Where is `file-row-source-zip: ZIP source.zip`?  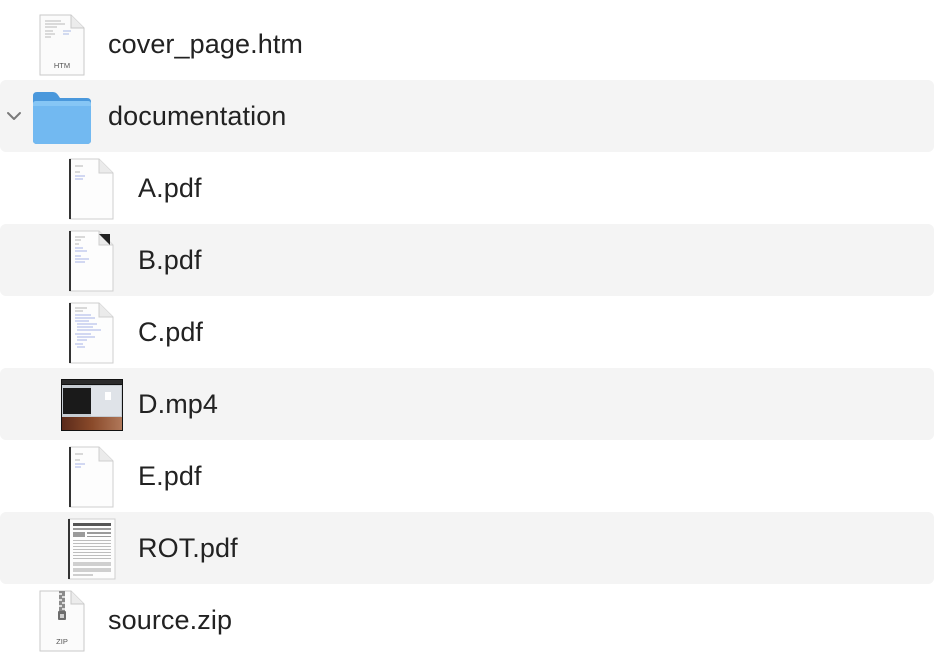
file-row-source-zip: ZIP source.zip is located at coordinates (467, 620).